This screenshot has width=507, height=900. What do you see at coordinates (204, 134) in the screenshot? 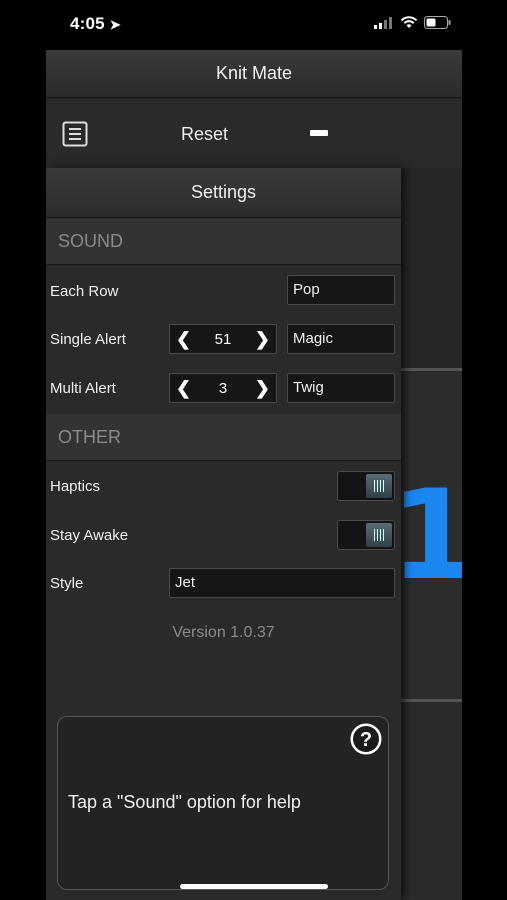
I see `reset-button: Reset` at bounding box center [204, 134].